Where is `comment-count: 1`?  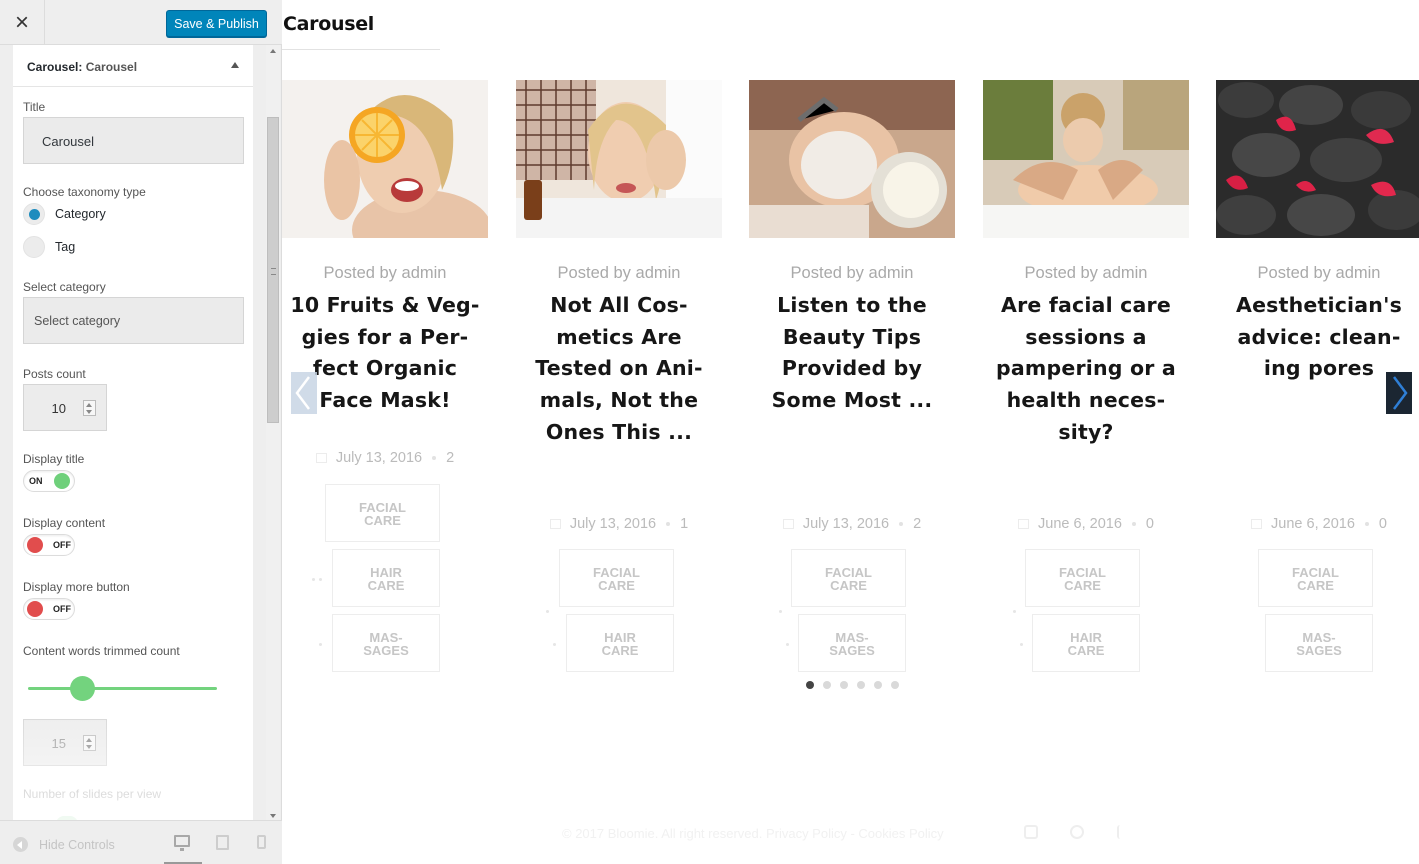
comment-count: 1 is located at coordinates (684, 524).